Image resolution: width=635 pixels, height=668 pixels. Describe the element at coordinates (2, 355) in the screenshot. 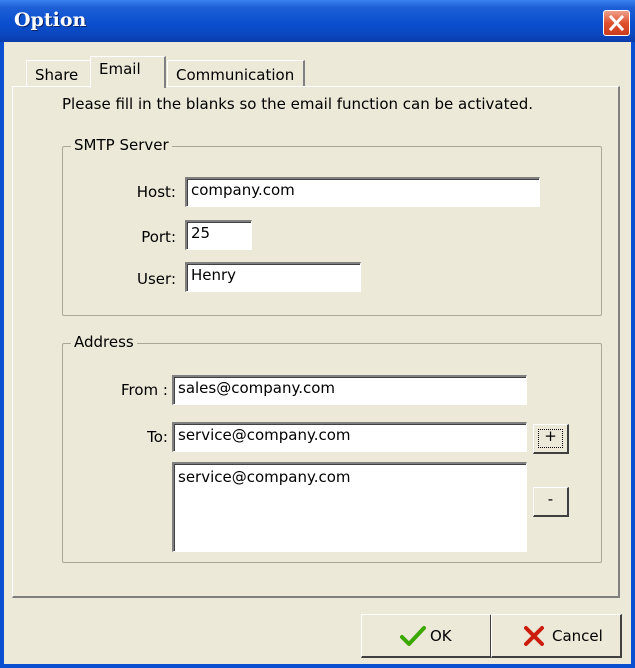

I see `window-frame-left` at that location.